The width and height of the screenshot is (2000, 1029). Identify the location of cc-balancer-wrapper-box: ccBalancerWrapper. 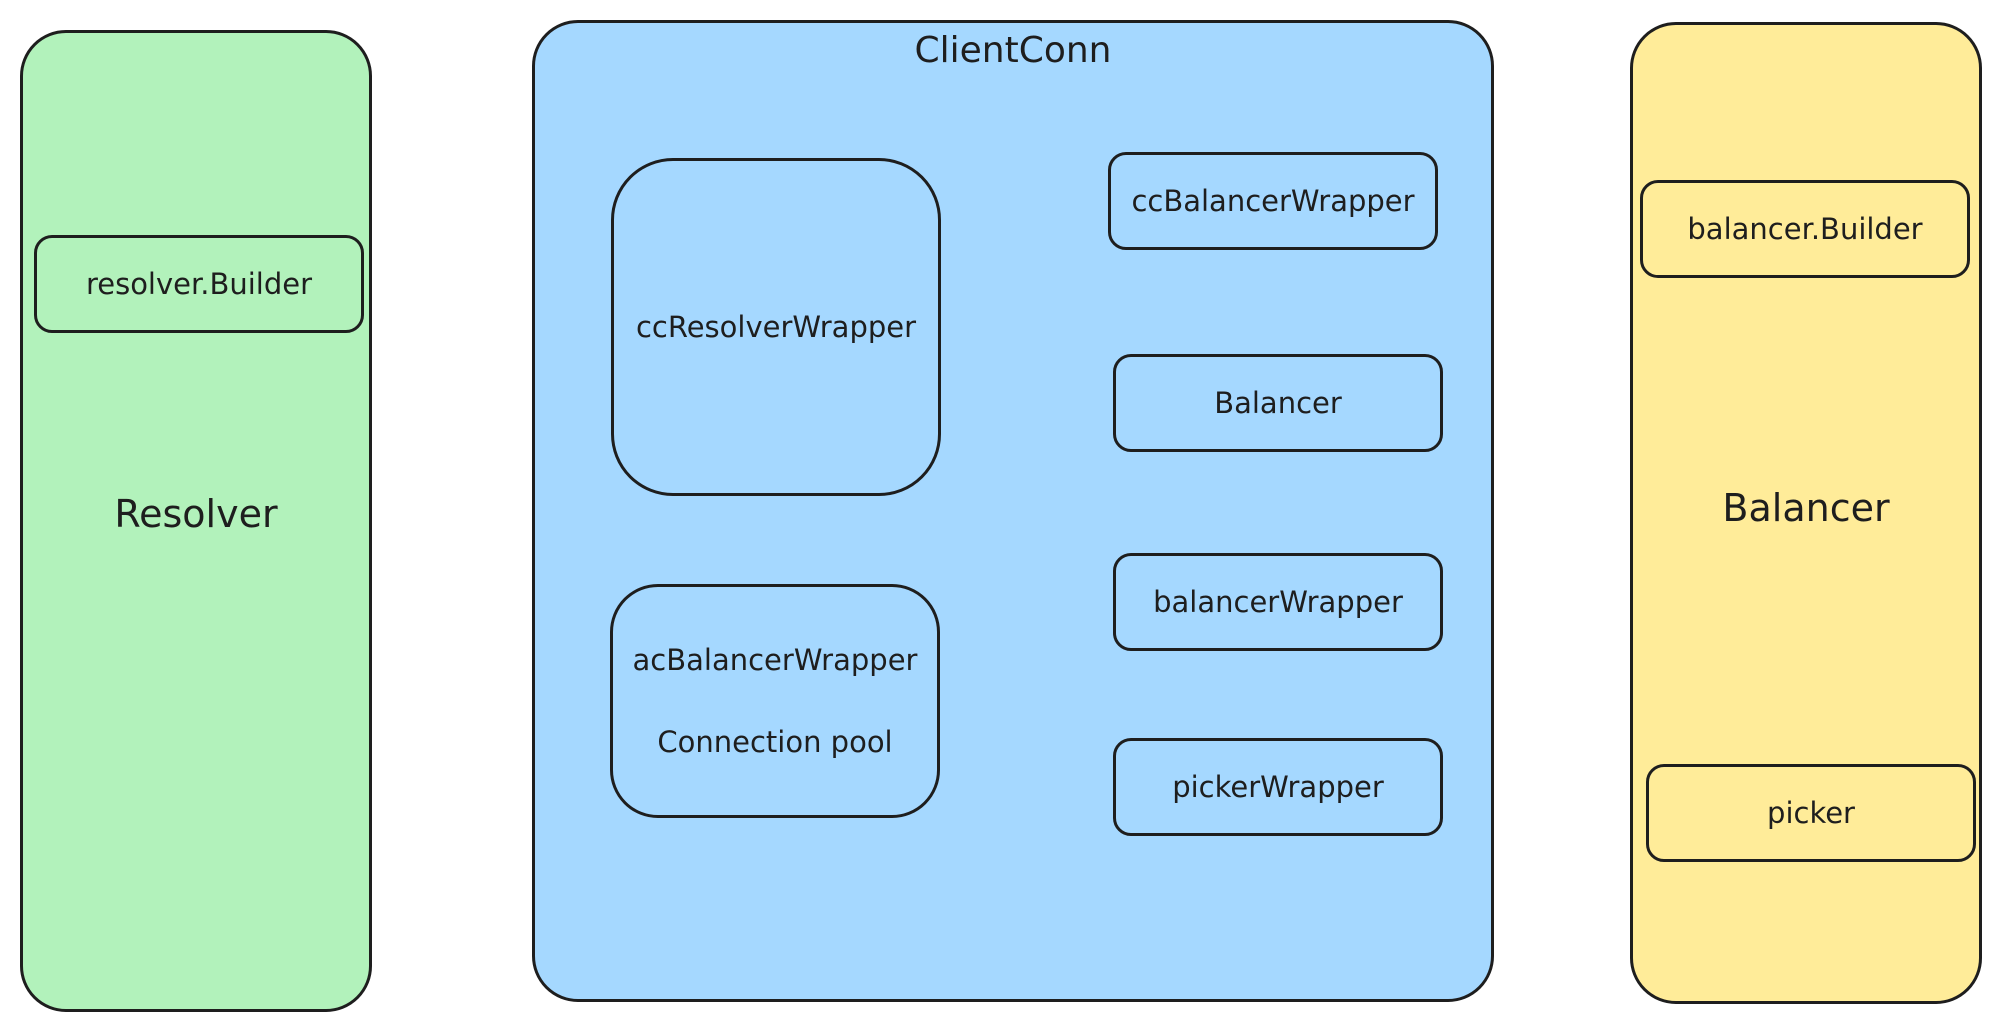
(1273, 201).